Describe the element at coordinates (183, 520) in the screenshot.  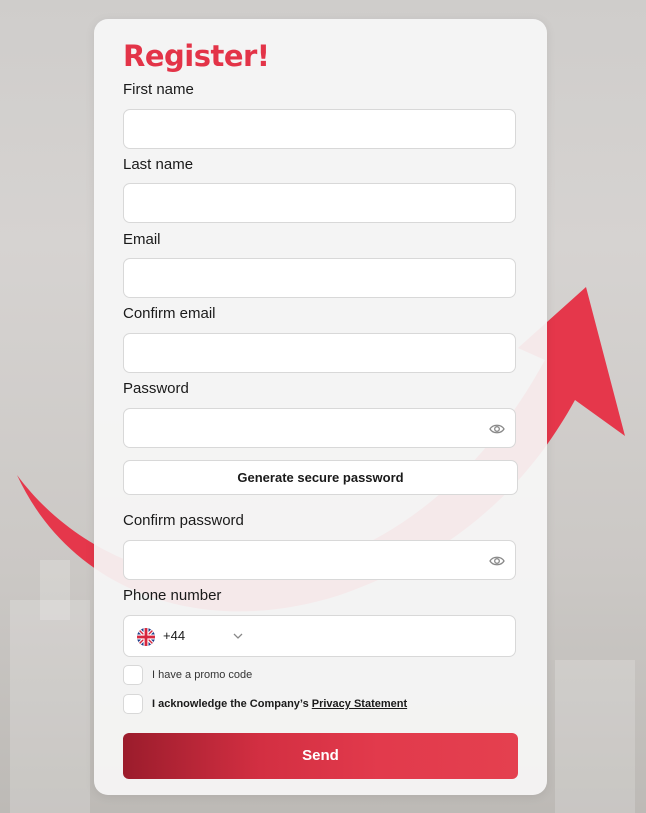
I see `confirm-password-label: Confirm password` at that location.